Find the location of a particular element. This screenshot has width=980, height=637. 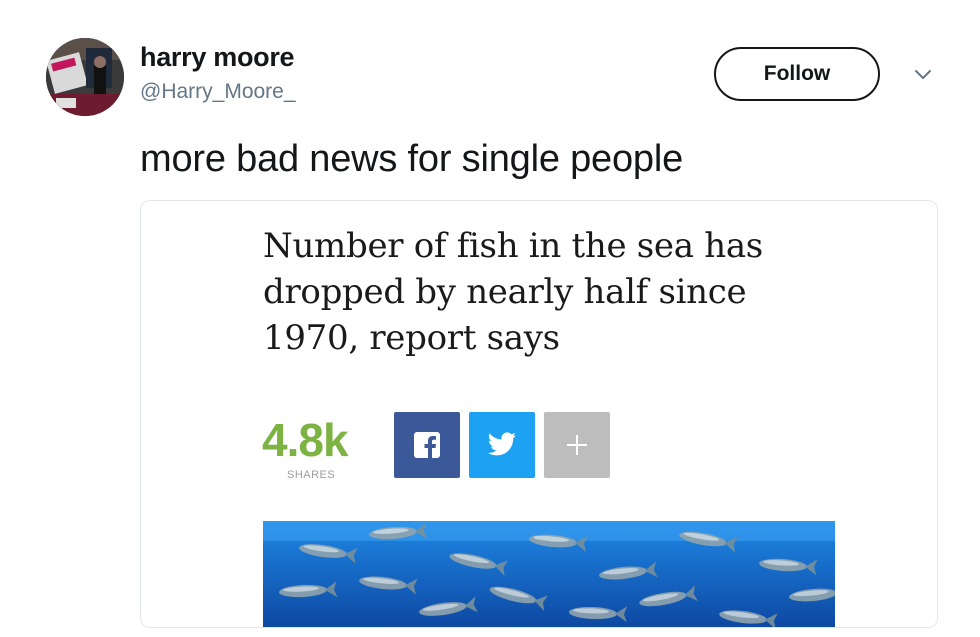

twitter-share-button is located at coordinates (502, 445).